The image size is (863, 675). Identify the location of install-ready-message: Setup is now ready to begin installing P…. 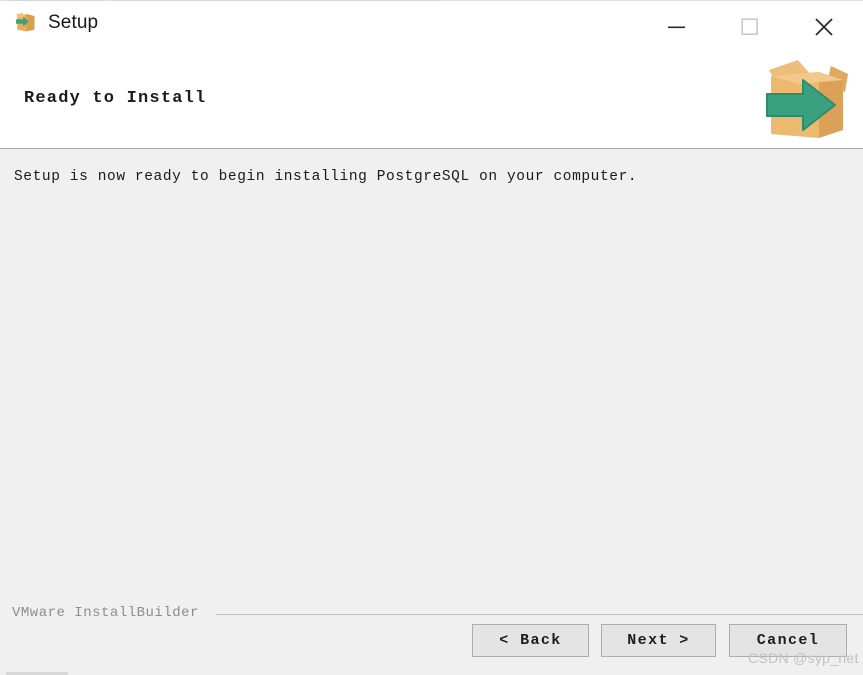
(326, 177).